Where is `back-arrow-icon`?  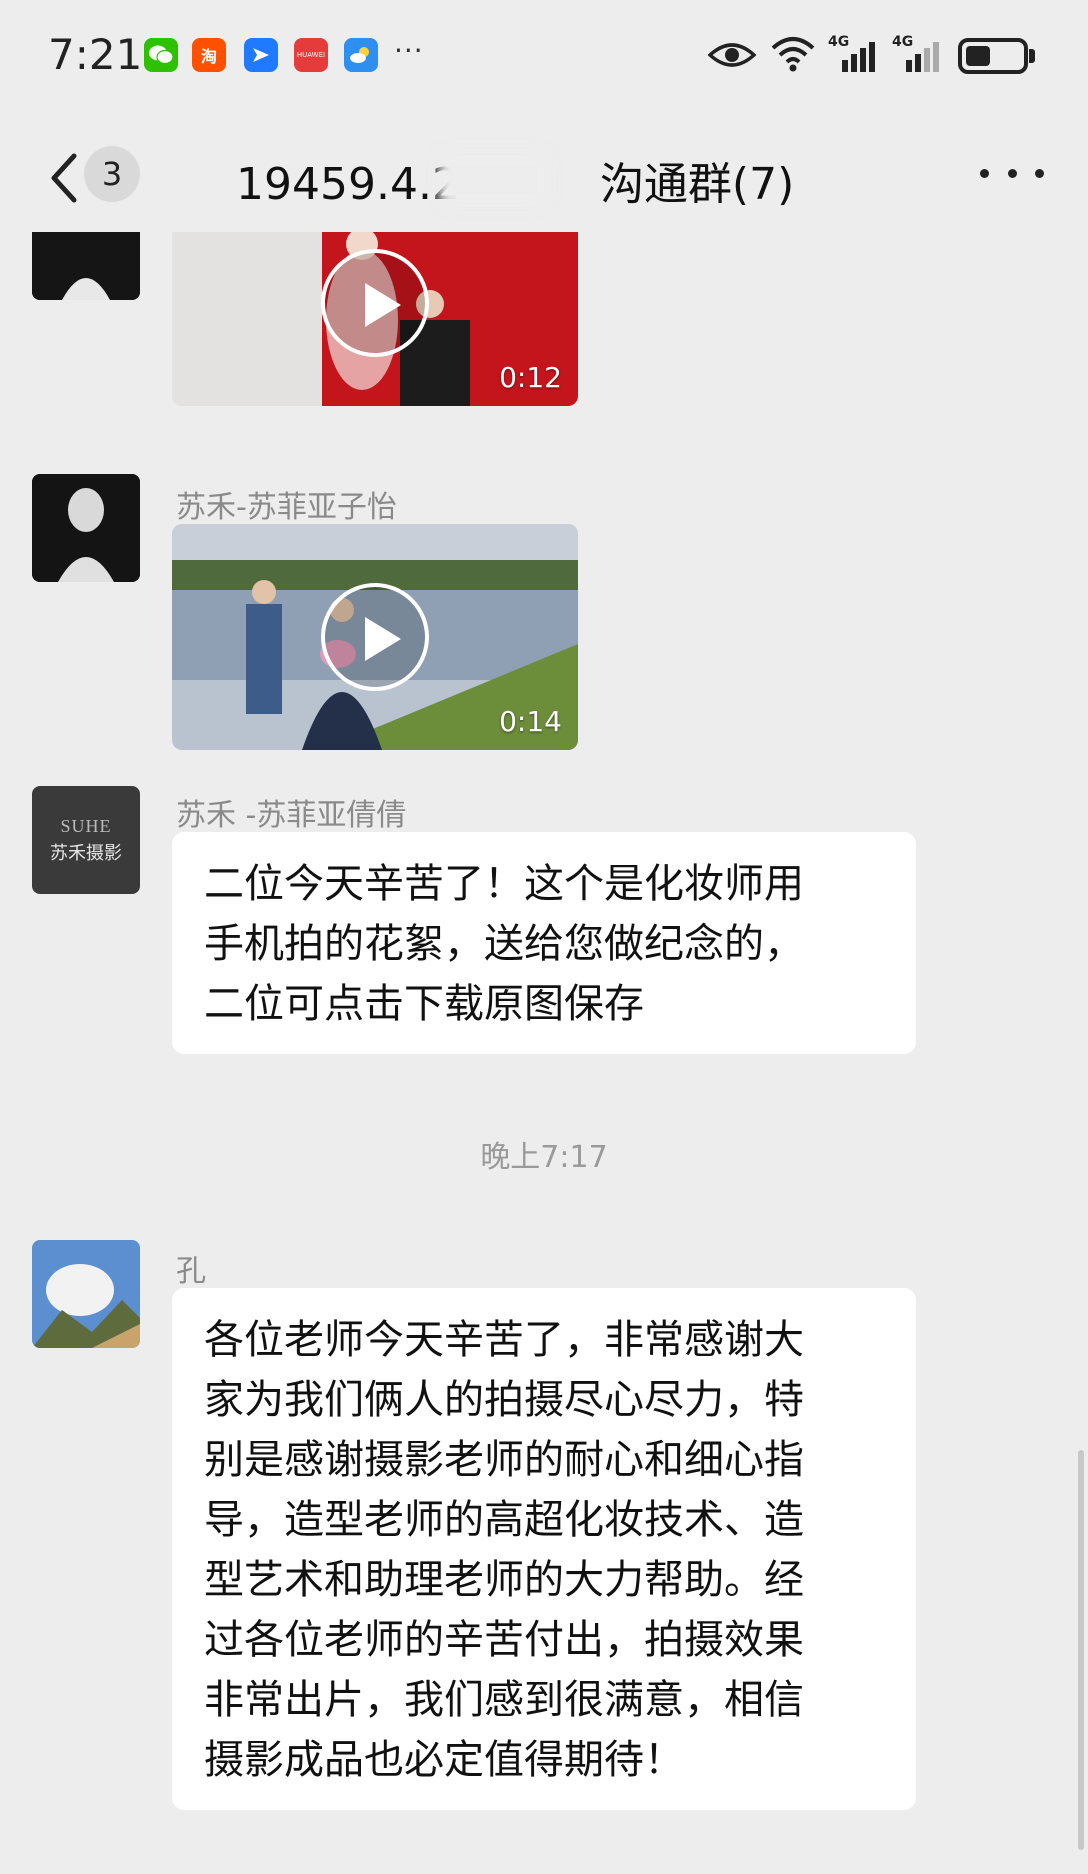
back-arrow-icon is located at coordinates (64, 178).